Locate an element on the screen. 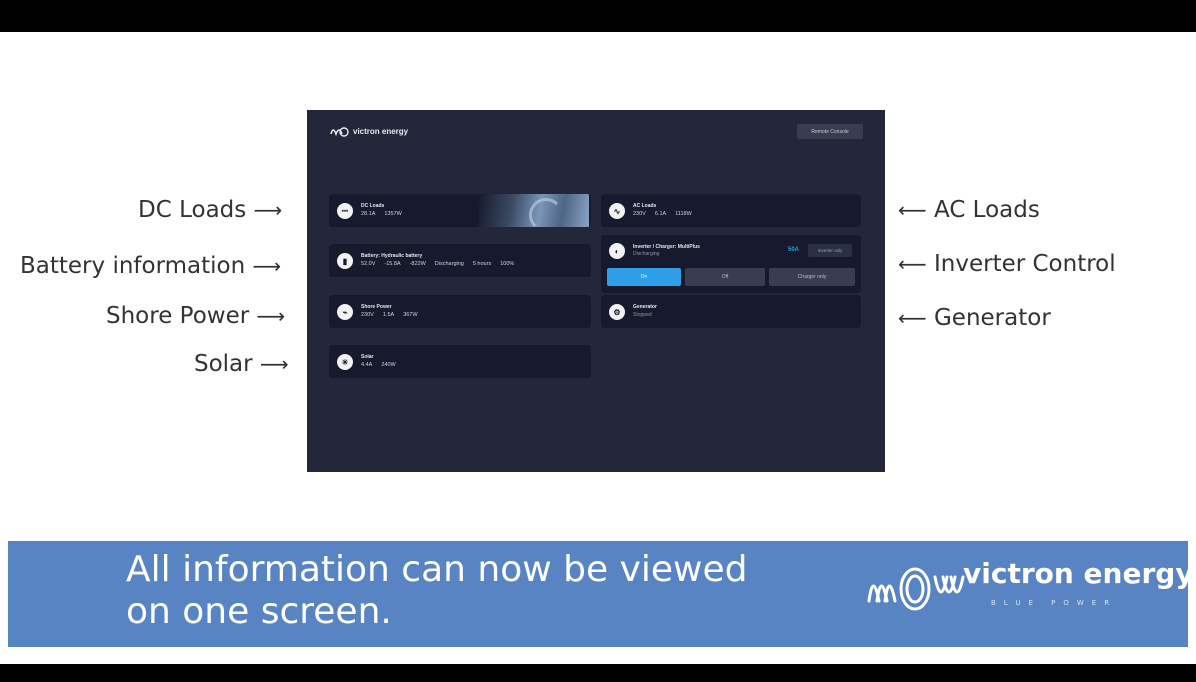  ac-loads-values: 230V 6.1A 1118W is located at coordinates (662, 214).